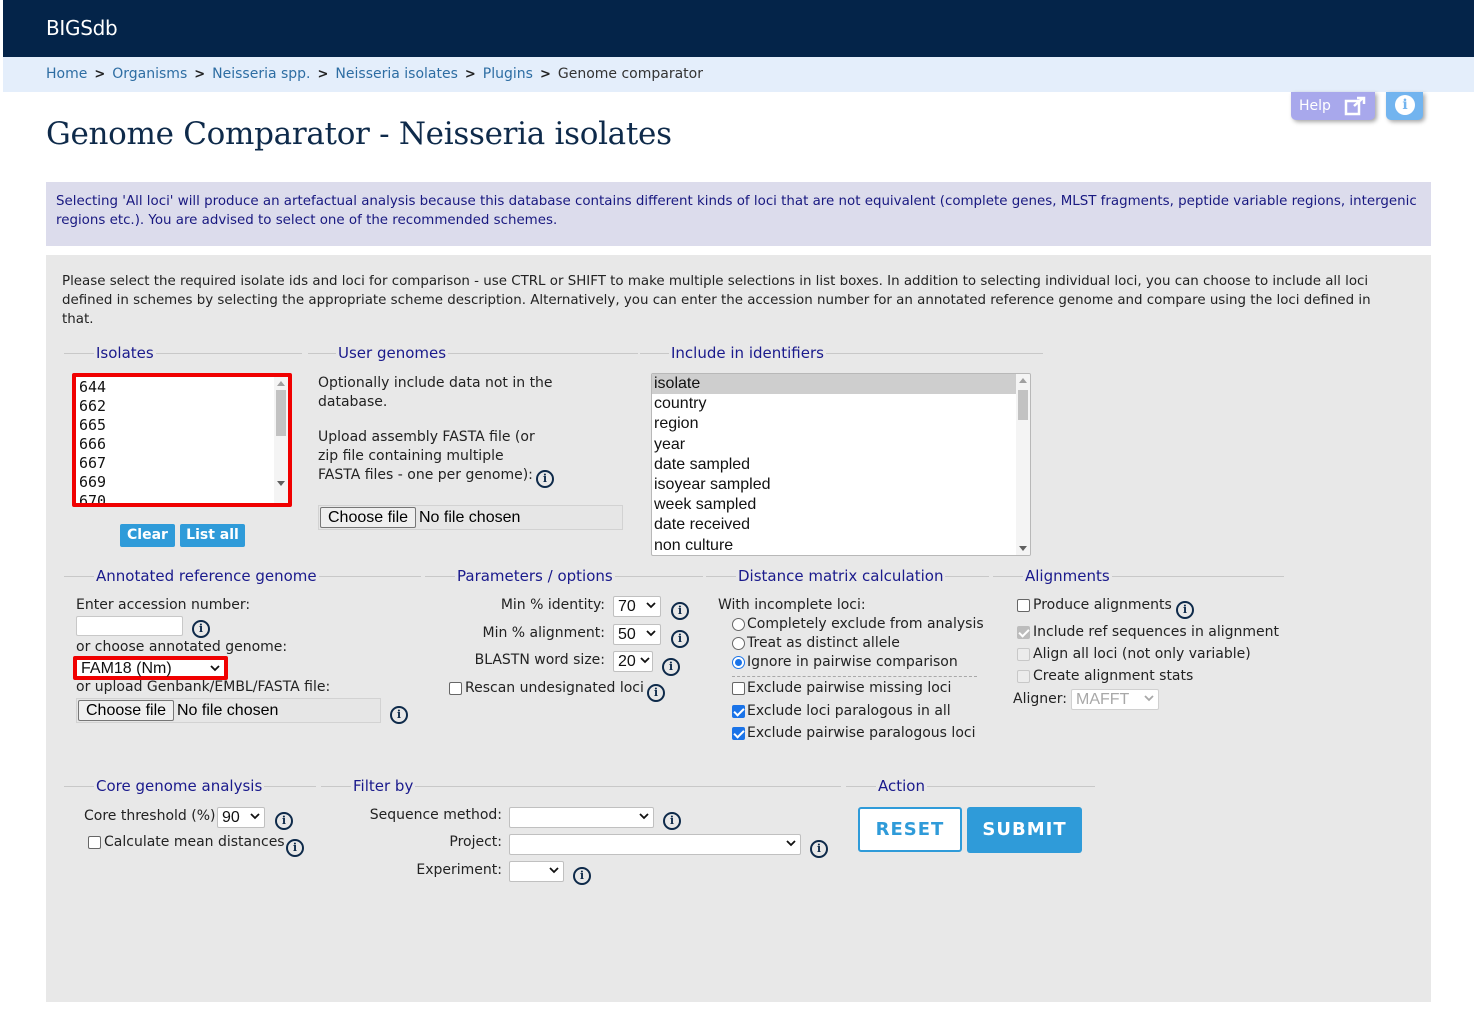  What do you see at coordinates (841, 546) in the screenshot?
I see `identifier-option: non culture` at bounding box center [841, 546].